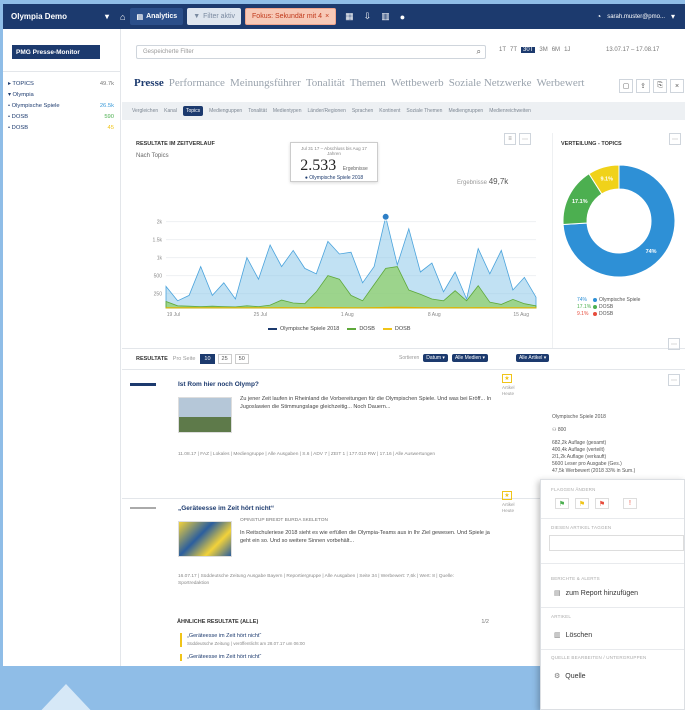 Image resolution: width=685 pixels, height=710 pixels. Describe the element at coordinates (368, 16) in the screenshot. I see `download-icon: ⇩` at that location.